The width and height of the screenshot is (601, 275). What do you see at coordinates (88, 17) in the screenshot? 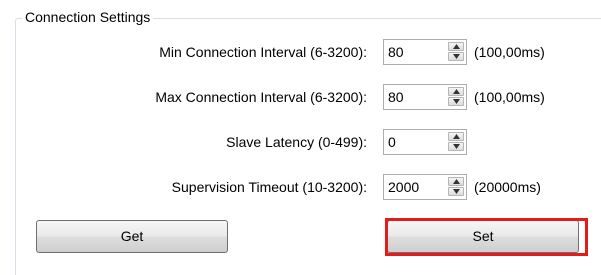
I see `group-title: Connection Settings` at bounding box center [88, 17].